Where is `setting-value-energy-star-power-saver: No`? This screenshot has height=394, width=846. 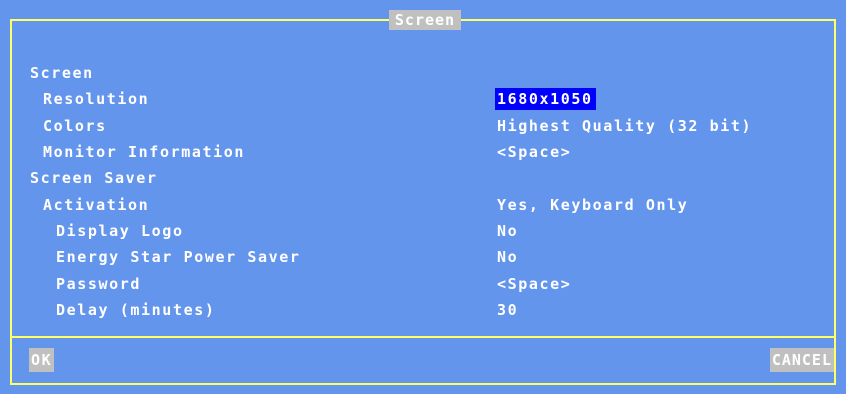
setting-value-energy-star-power-saver: No is located at coordinates (507, 257).